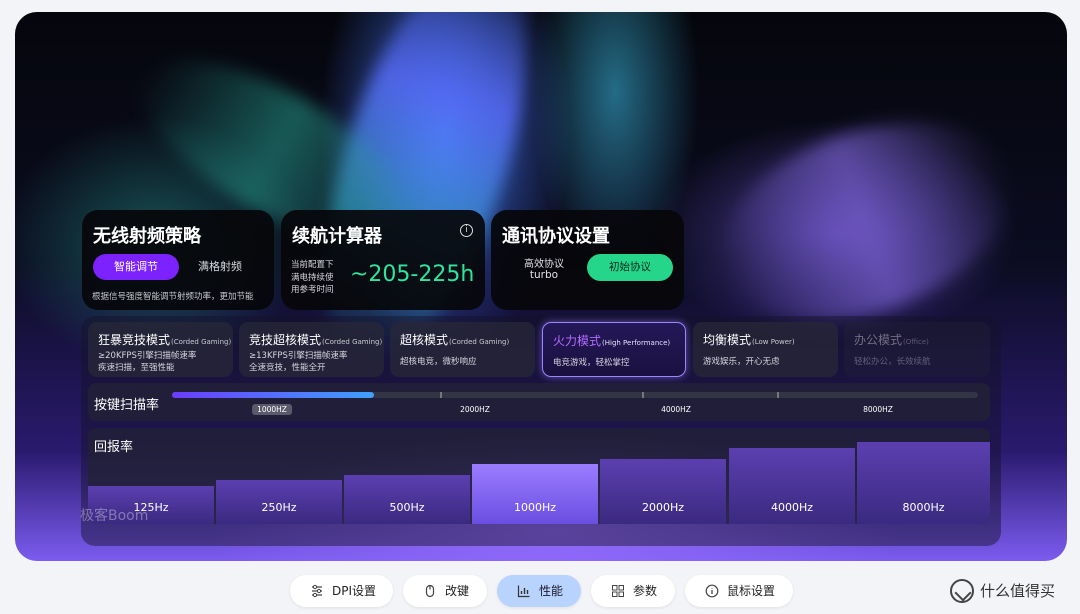  Describe the element at coordinates (917, 349) in the screenshot. I see `mode-card: 办公模式(Office) 轻松办公，长效续航` at that location.